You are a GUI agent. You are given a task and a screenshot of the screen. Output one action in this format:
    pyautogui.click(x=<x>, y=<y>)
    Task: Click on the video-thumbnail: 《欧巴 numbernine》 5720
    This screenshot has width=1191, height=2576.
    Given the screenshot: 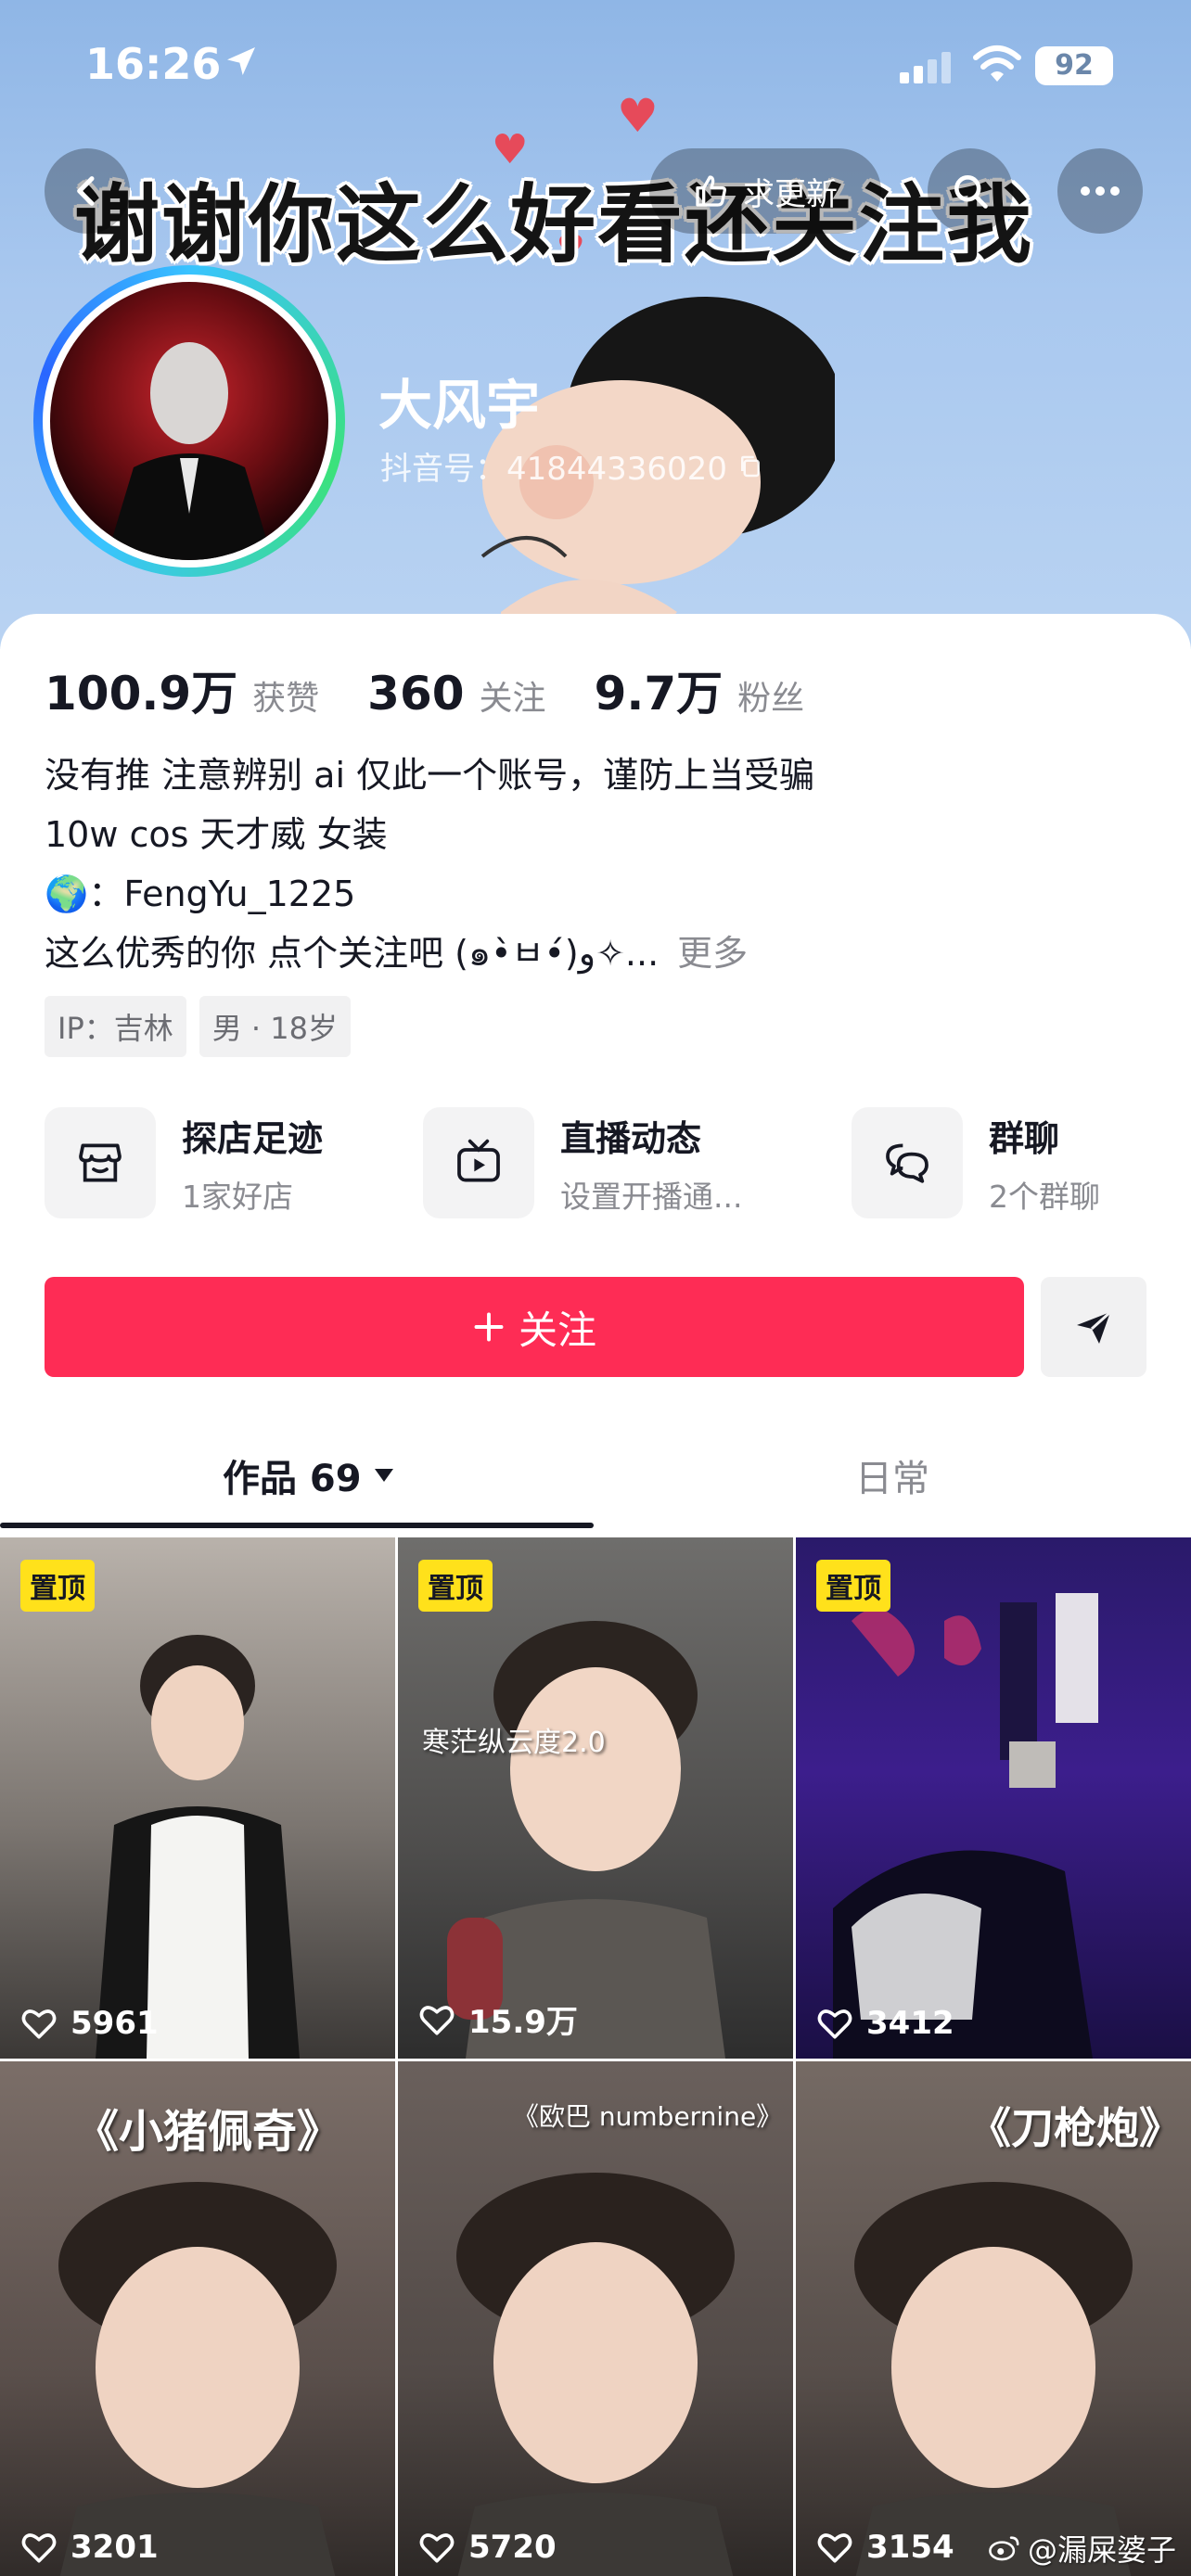 What is the action you would take?
    pyautogui.click(x=595, y=2318)
    